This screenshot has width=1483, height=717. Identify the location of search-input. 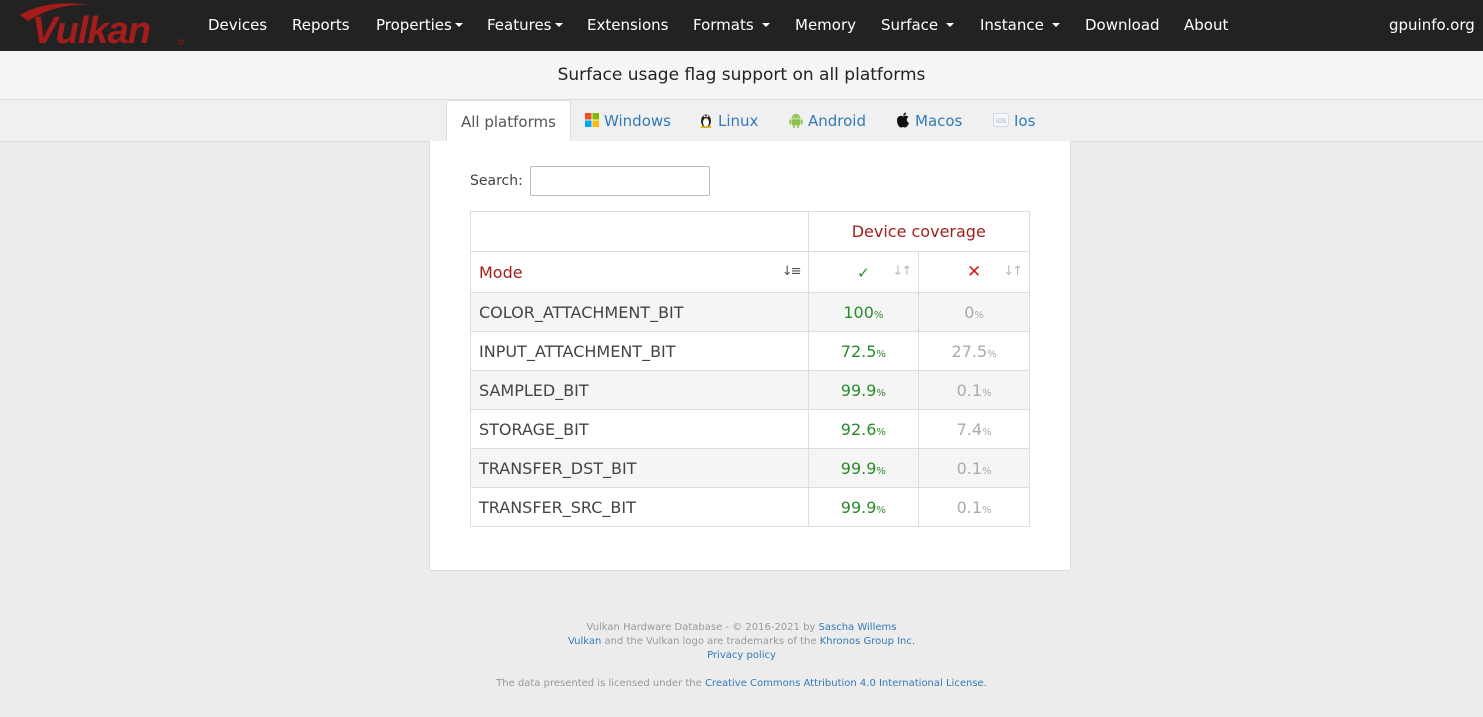
(620, 181).